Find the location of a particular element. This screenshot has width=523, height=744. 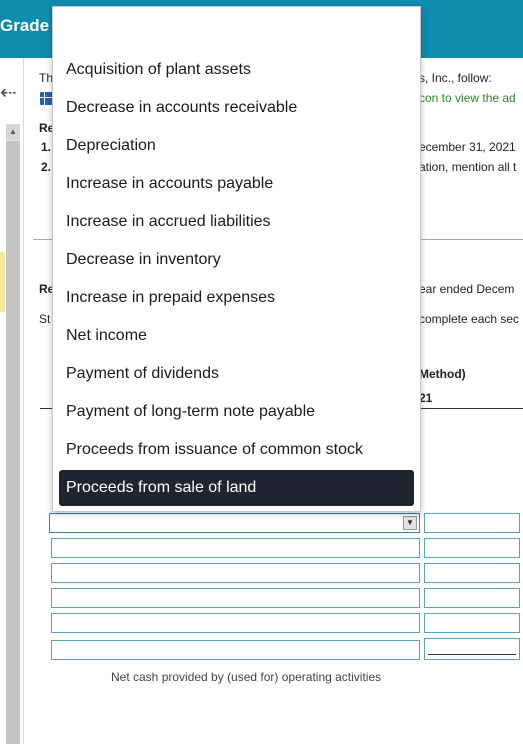

dropdown-option: Acquisition of plant assets is located at coordinates (236, 70).